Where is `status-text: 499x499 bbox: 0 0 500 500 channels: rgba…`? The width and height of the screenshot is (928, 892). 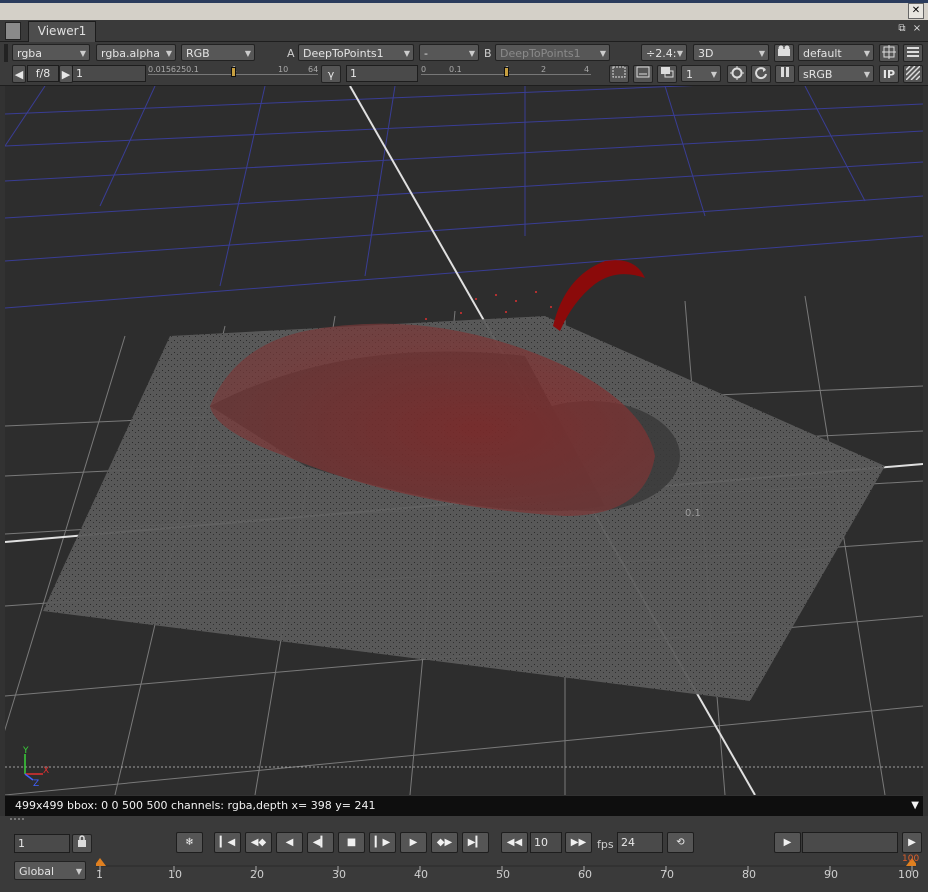
status-text: 499x499 bbox: 0 0 500 500 channels: rgba… is located at coordinates (195, 805).